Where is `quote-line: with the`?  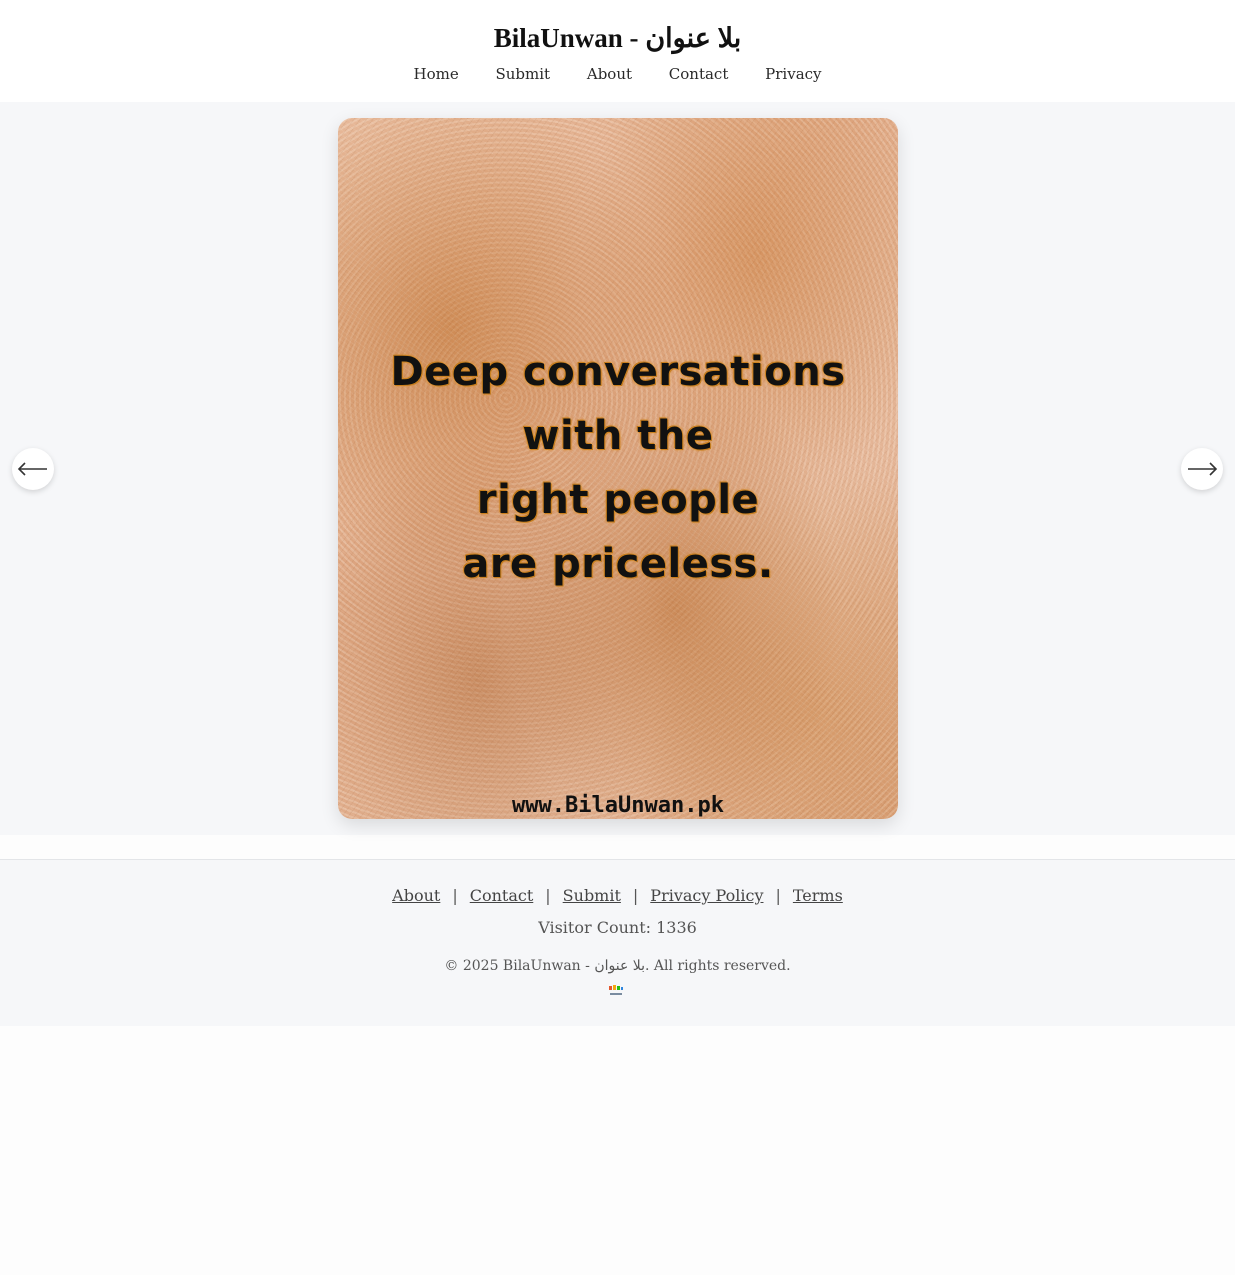
quote-line: with the is located at coordinates (618, 436).